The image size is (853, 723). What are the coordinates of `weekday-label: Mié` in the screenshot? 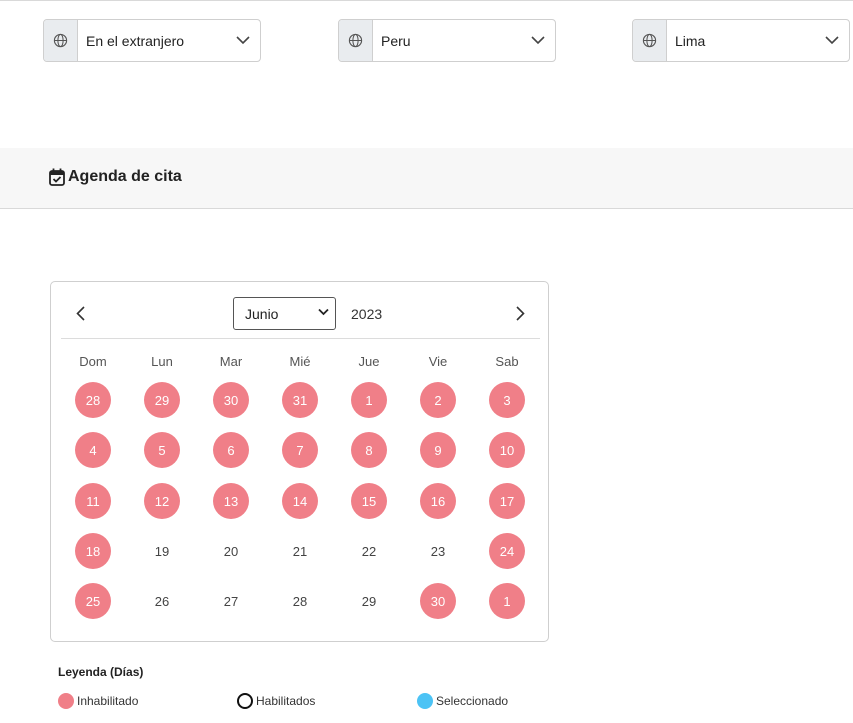 It's located at (300, 361).